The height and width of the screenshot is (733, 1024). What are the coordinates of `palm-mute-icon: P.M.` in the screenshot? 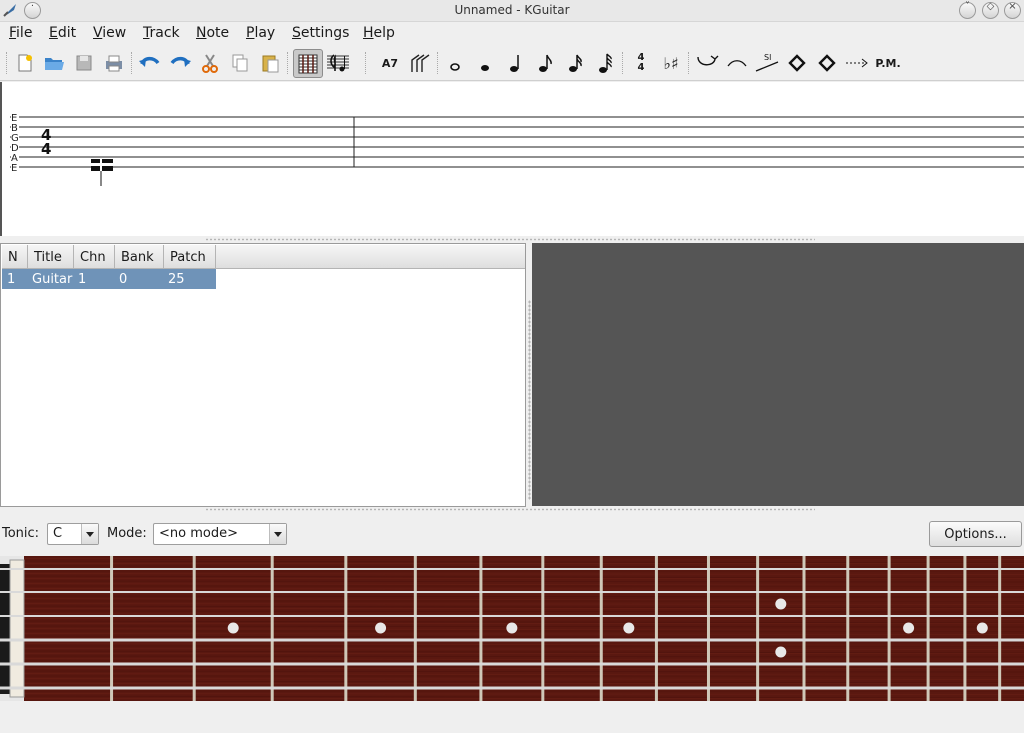 It's located at (888, 63).